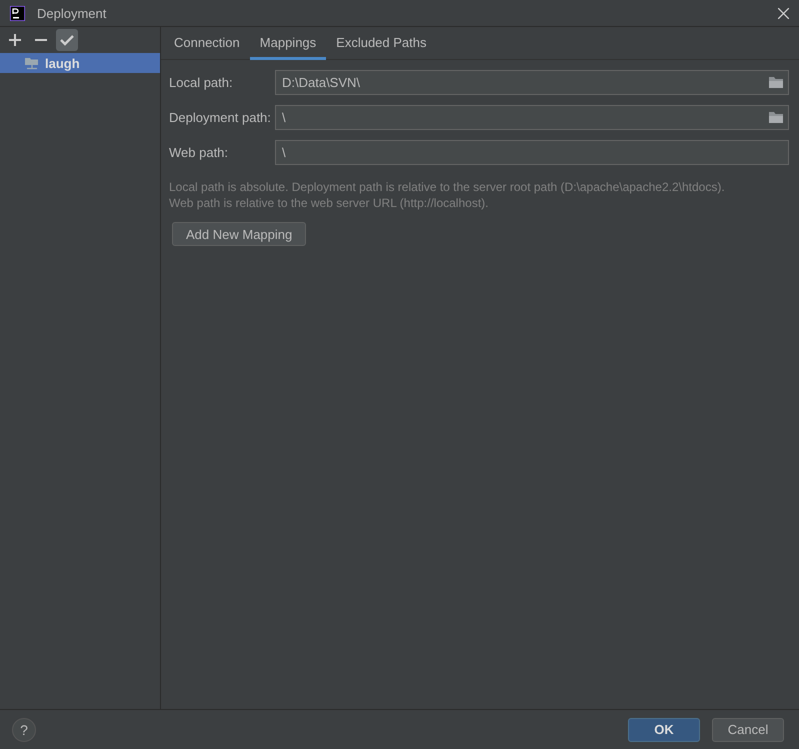  I want to click on path-field: D:\Data\SVN\, so click(532, 82).